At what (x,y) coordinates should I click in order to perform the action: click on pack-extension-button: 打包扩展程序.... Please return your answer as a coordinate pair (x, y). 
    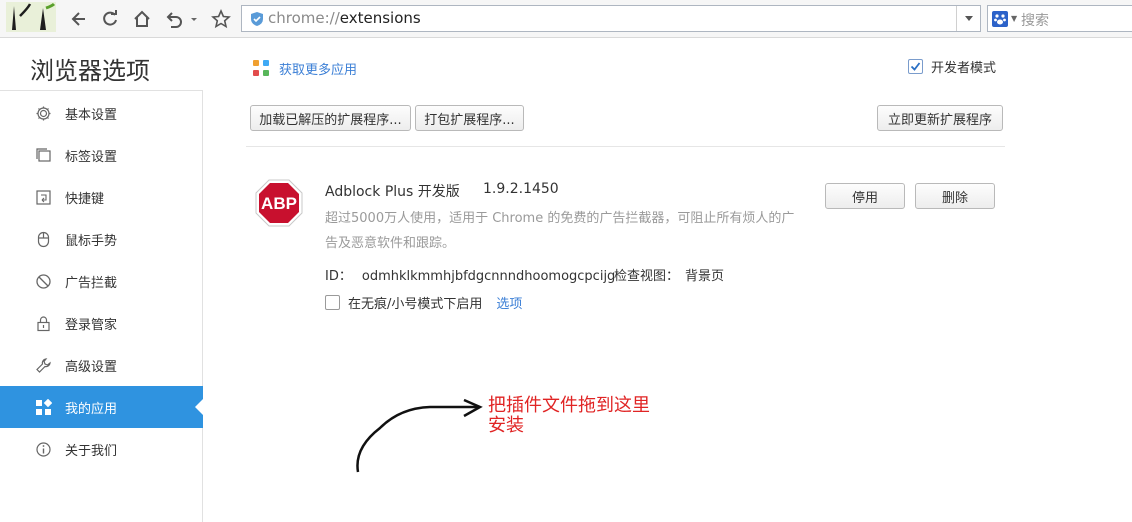
    Looking at the image, I should click on (469, 118).